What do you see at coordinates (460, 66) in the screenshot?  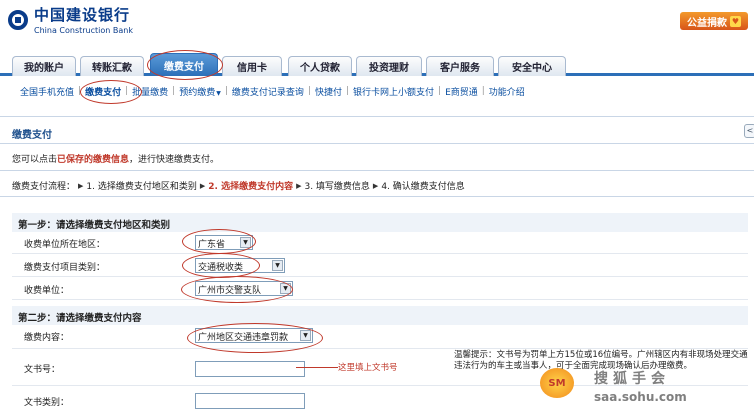 I see `tab-customer-service: 客户服务` at bounding box center [460, 66].